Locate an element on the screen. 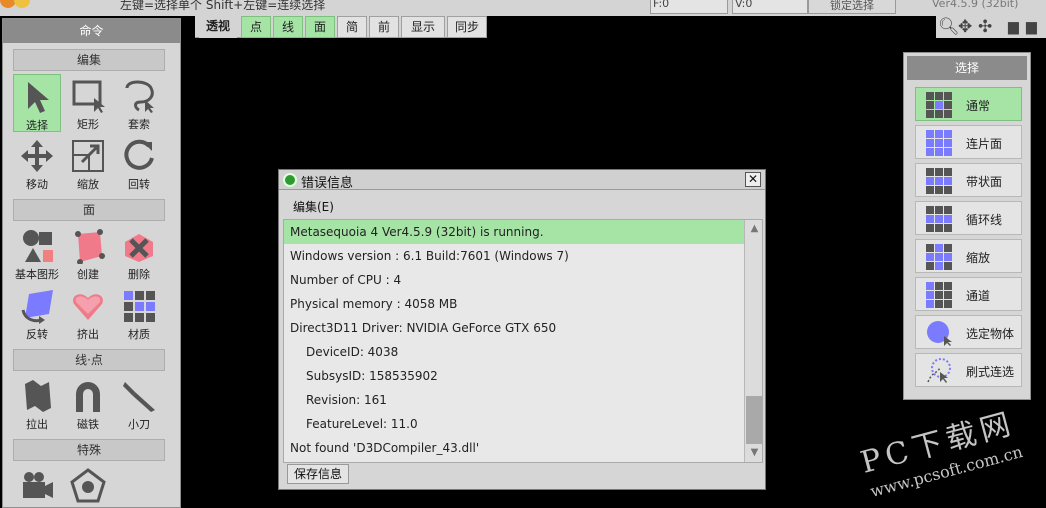 The image size is (1046, 508). select-mode-button: 通常 is located at coordinates (968, 104).